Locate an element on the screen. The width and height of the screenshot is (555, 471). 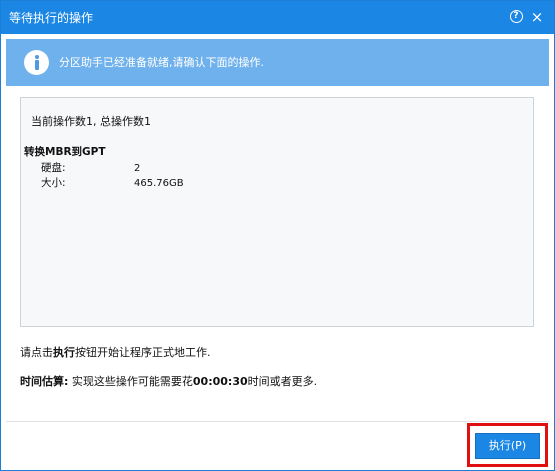
window-title: 等待执行的操作 is located at coordinates (51, 18).